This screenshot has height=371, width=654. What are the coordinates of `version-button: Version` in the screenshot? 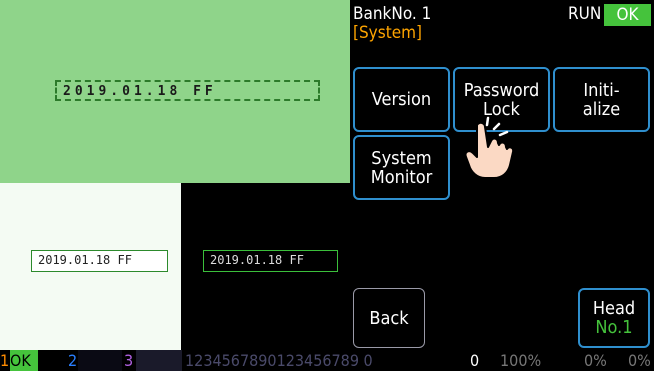 It's located at (401, 99).